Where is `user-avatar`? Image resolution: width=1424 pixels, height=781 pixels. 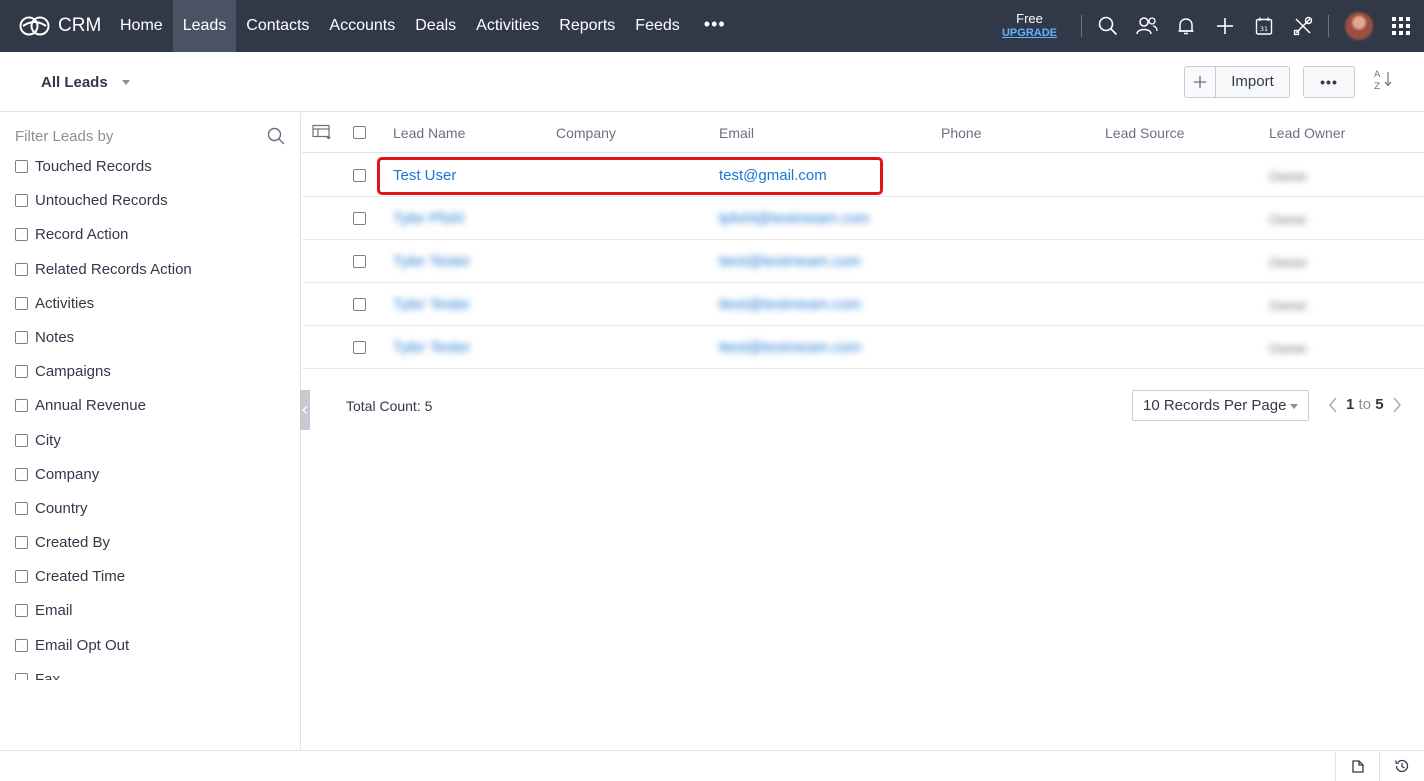
user-avatar is located at coordinates (1359, 26).